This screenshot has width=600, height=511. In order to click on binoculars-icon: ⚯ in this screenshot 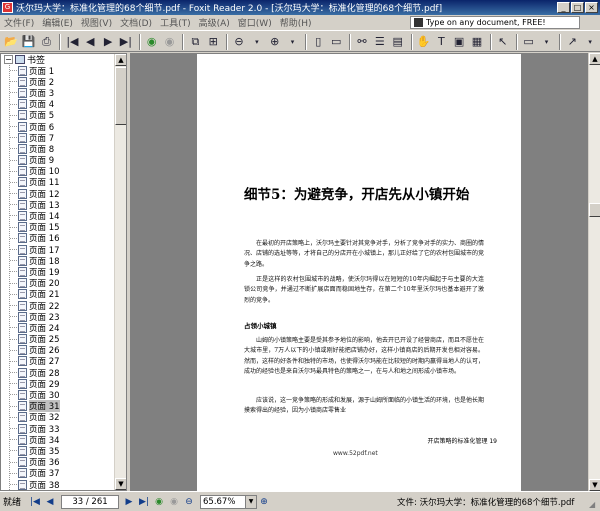, I will do `click(362, 41)`.